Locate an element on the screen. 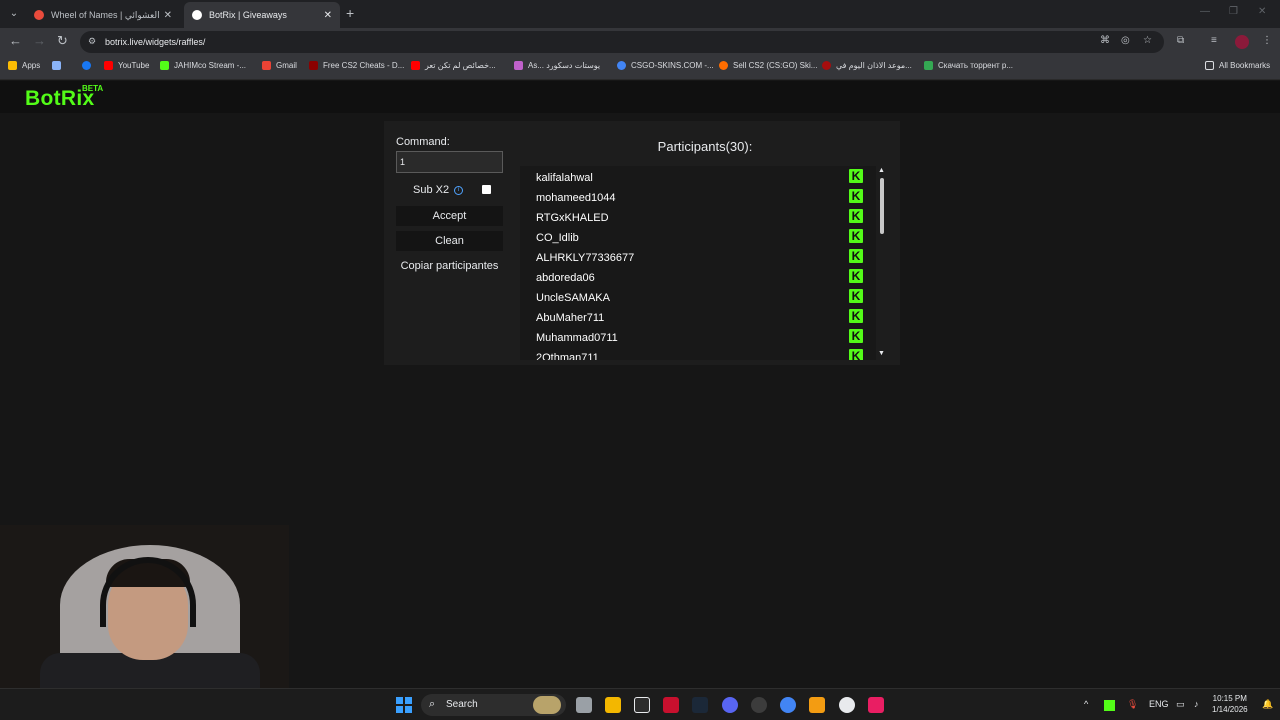 The width and height of the screenshot is (1280, 720). microphone-icon: 🎙 is located at coordinates (1132, 704).